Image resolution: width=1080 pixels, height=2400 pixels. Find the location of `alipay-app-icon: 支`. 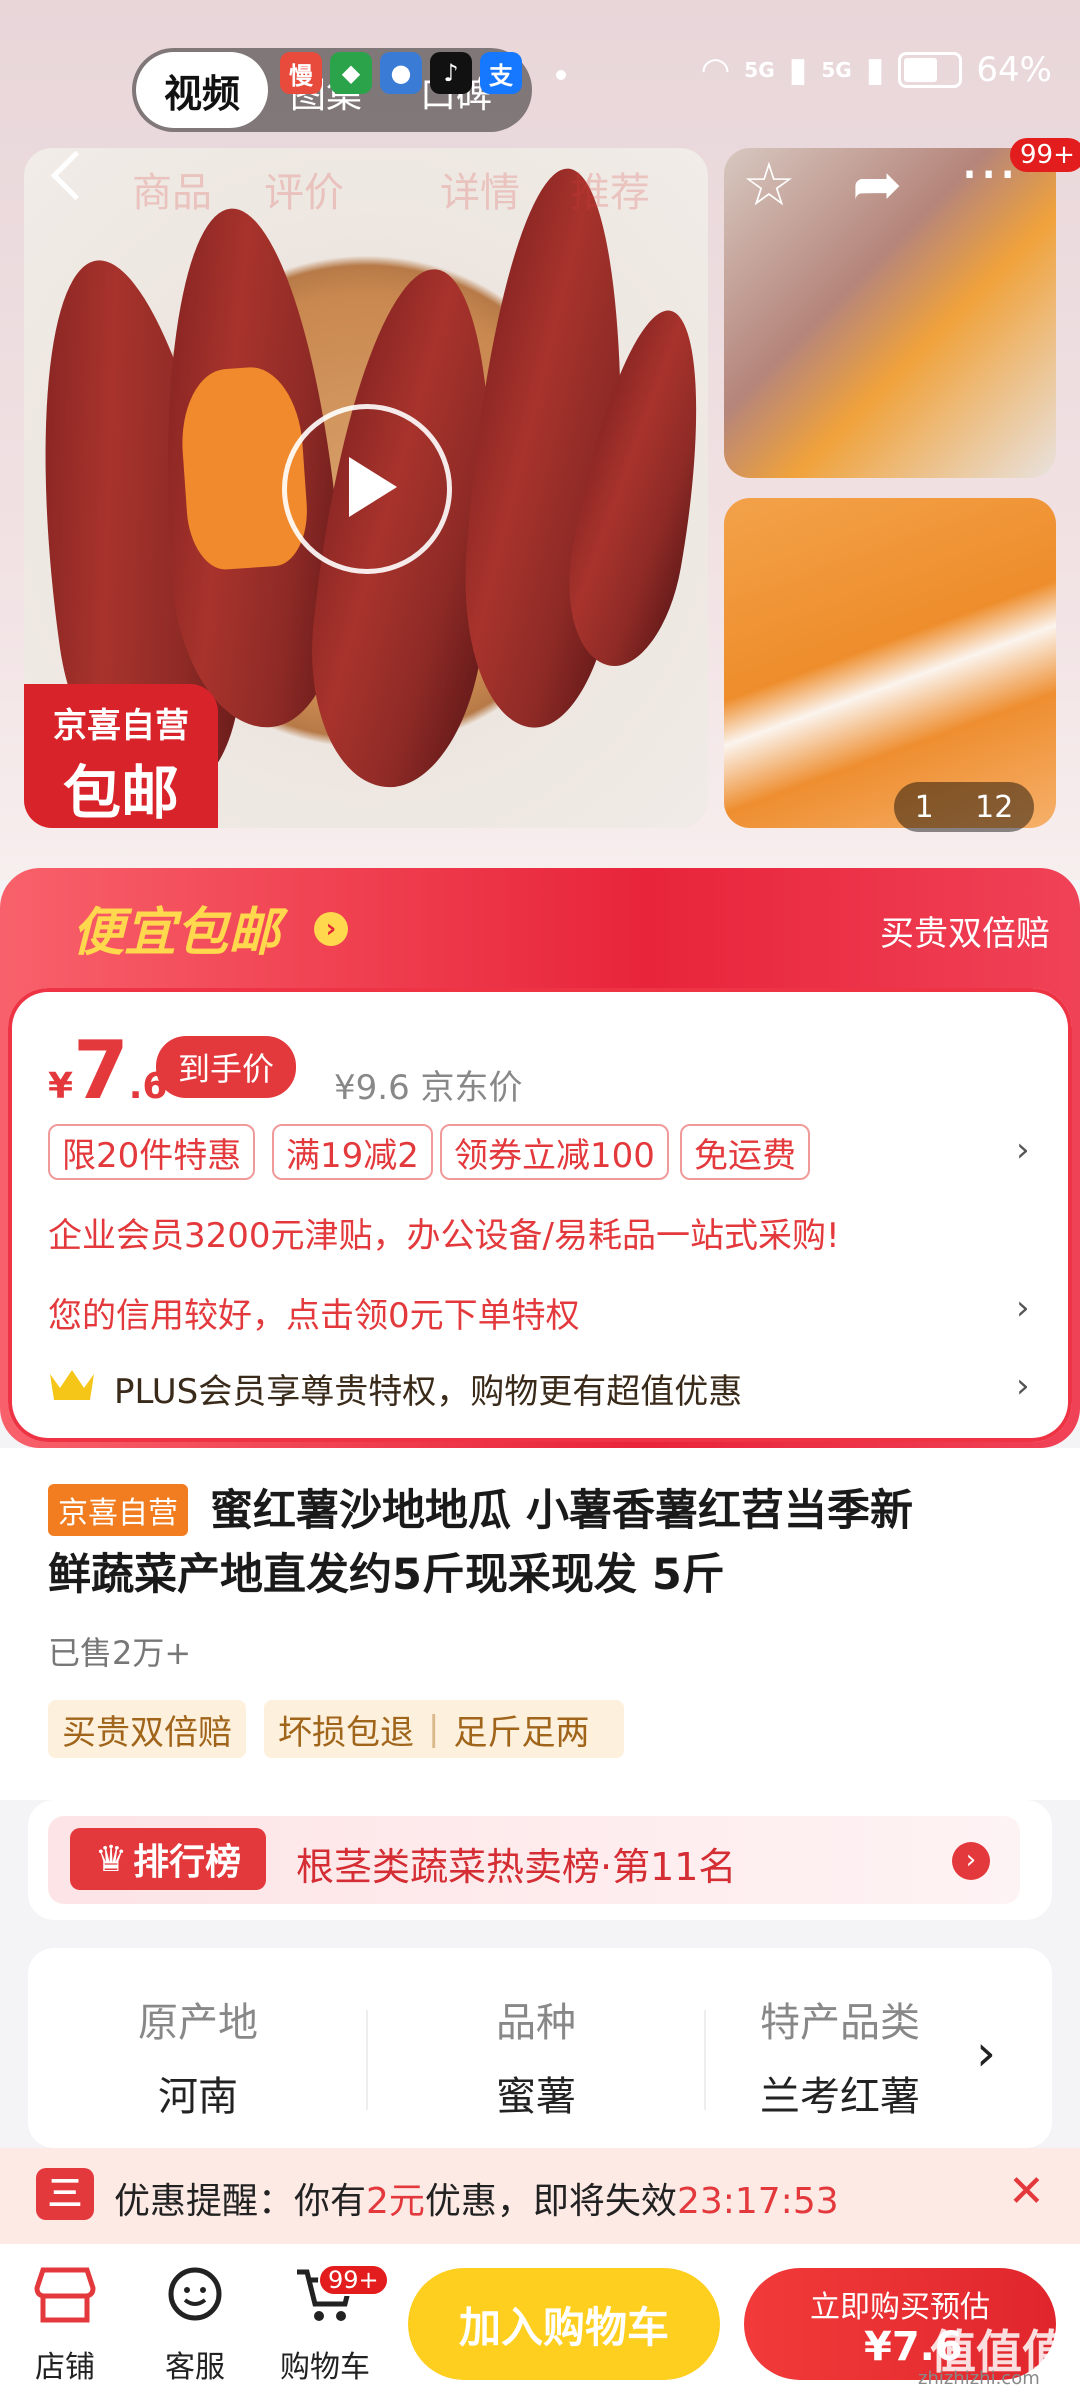

alipay-app-icon: 支 is located at coordinates (501, 73).